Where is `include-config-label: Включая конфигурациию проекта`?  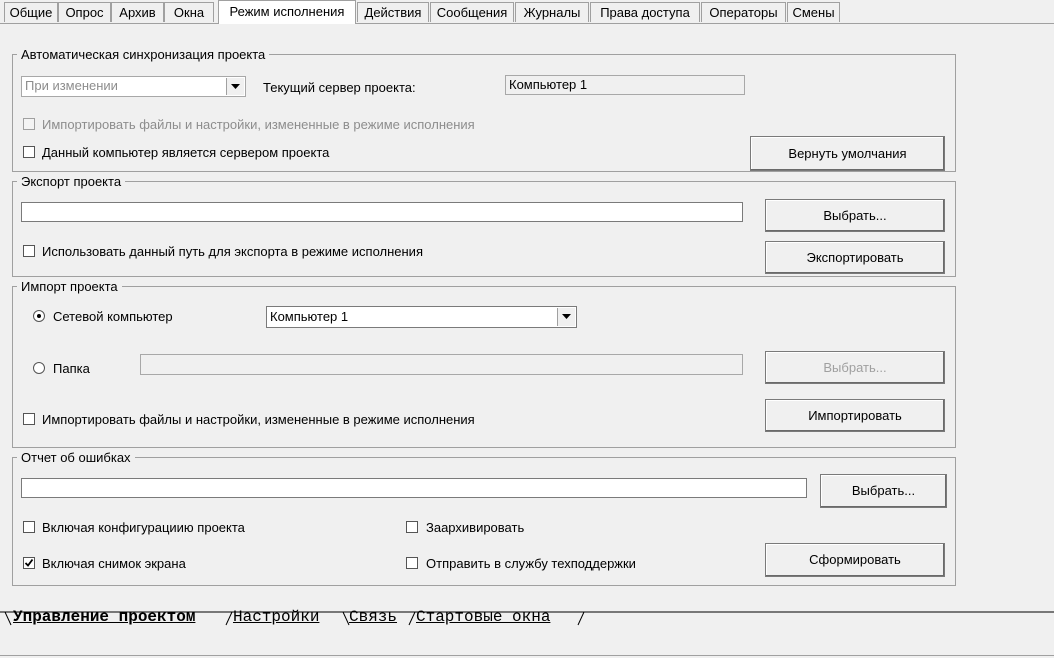 include-config-label: Включая конфигурациию проекта is located at coordinates (143, 527).